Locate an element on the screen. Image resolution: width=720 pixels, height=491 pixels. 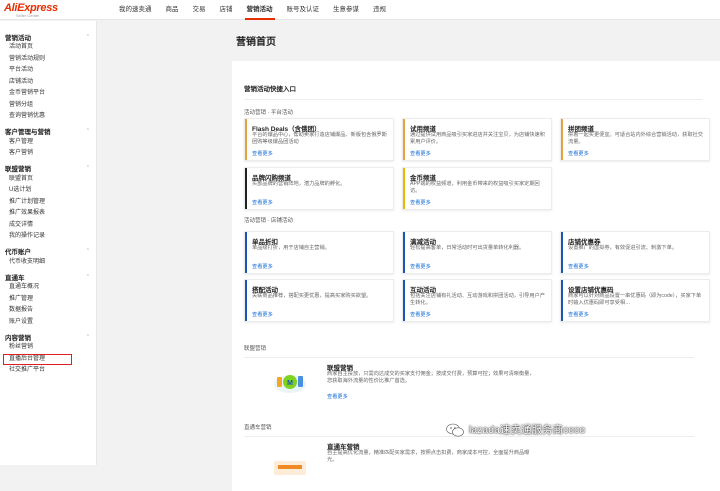
sidebar-item: 推广管理 is located at coordinates (48, 300).